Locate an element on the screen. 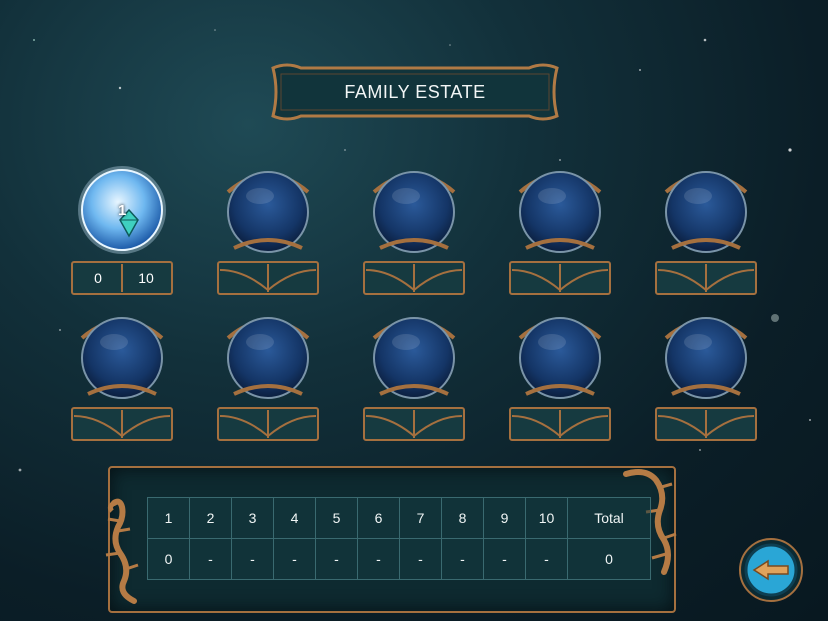 The image size is (828, 621). orb-pedestal: 0 10 is located at coordinates (122, 278).